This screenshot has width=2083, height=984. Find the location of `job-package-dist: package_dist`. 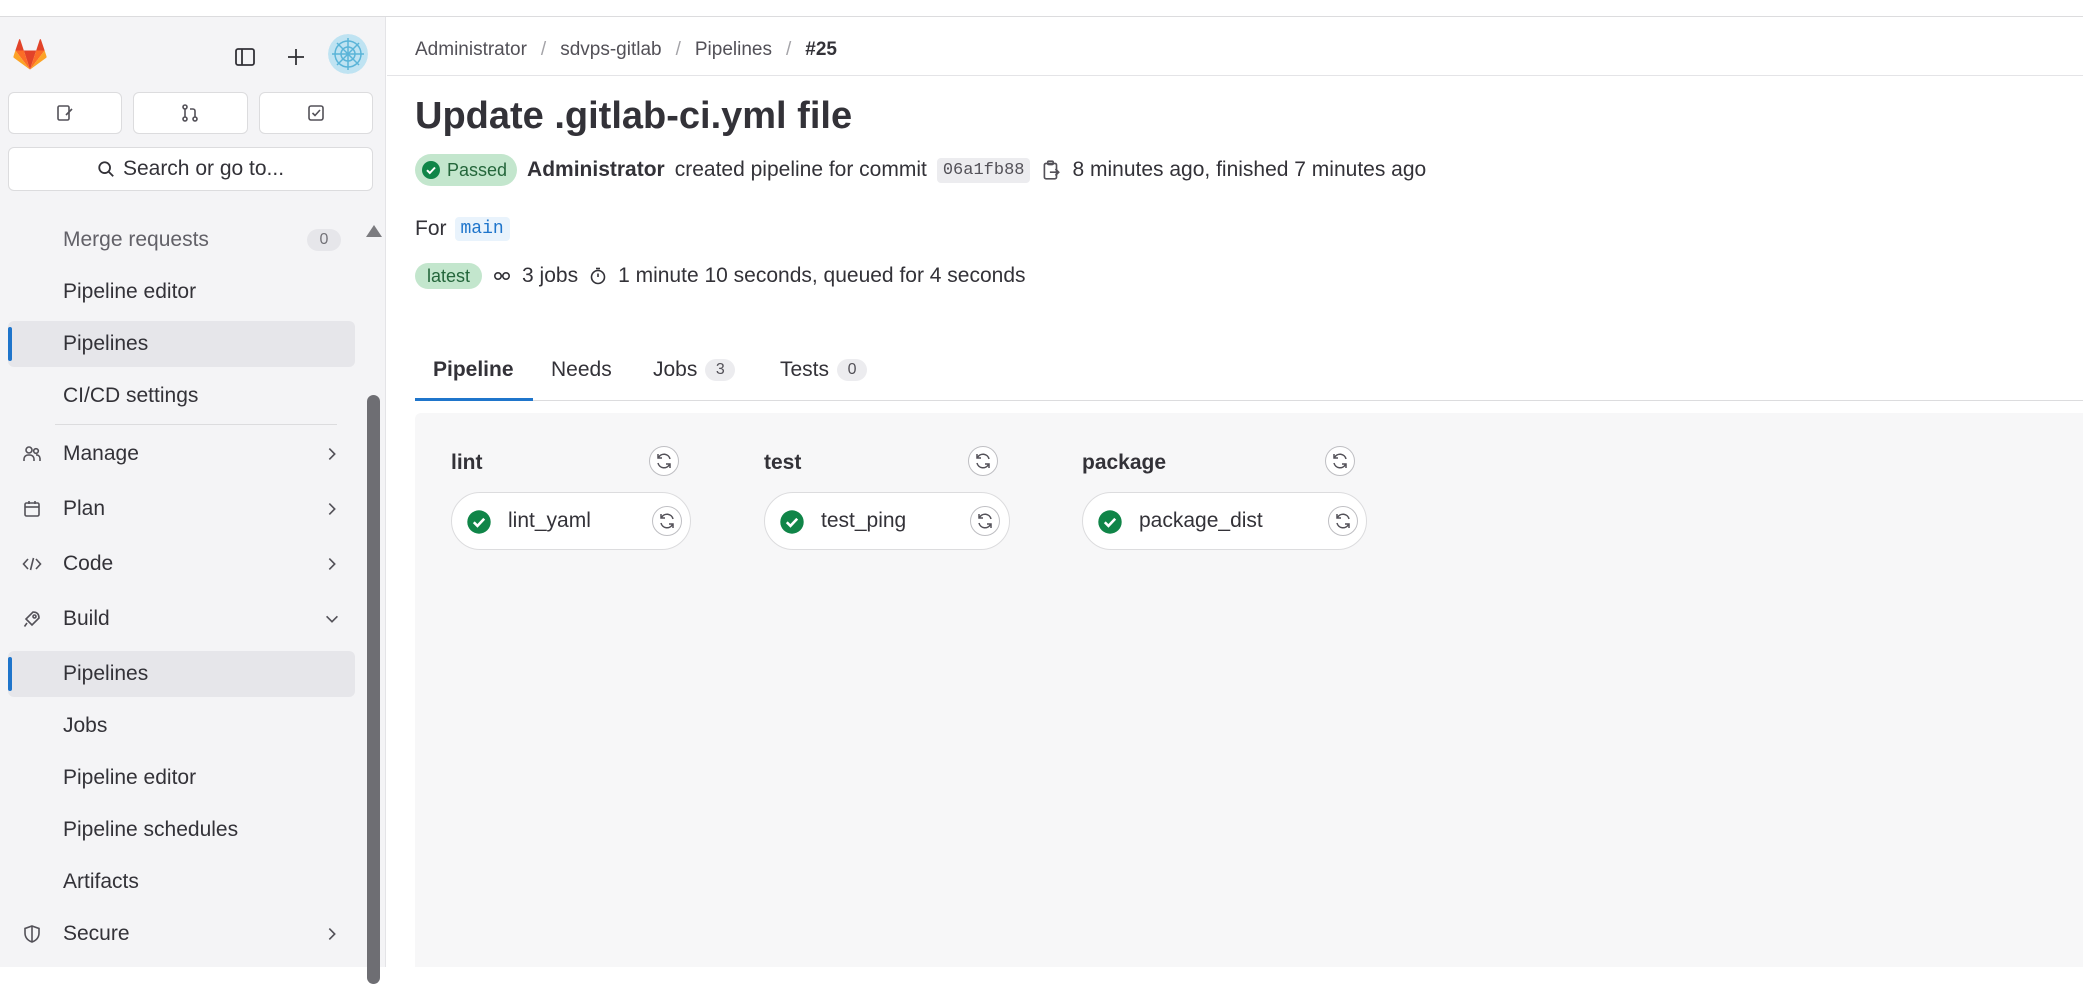

job-package-dist: package_dist is located at coordinates (1224, 521).